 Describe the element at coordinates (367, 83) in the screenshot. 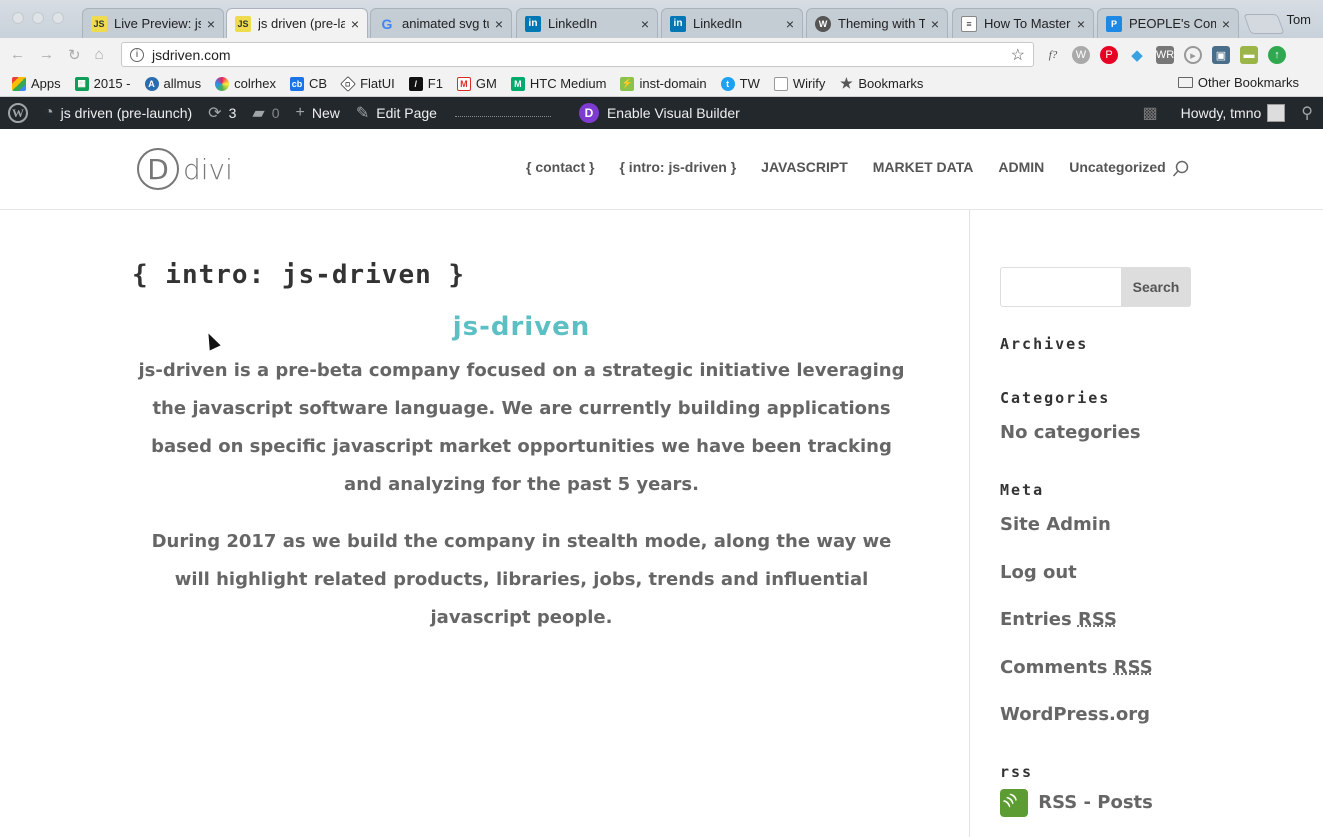

I see `bookmark-flatui: ◇ FlatUI` at that location.